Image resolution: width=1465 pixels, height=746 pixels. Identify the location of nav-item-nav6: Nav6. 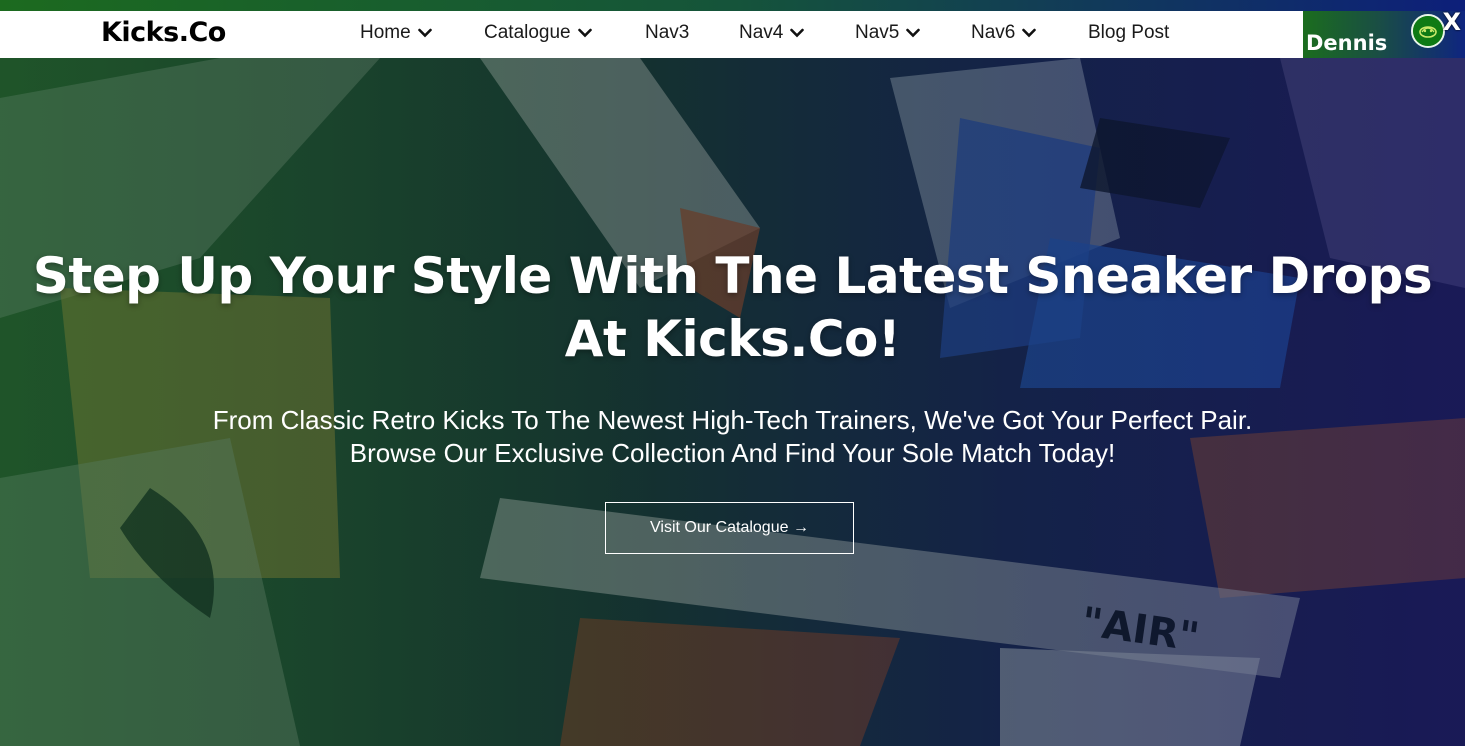
(1004, 33).